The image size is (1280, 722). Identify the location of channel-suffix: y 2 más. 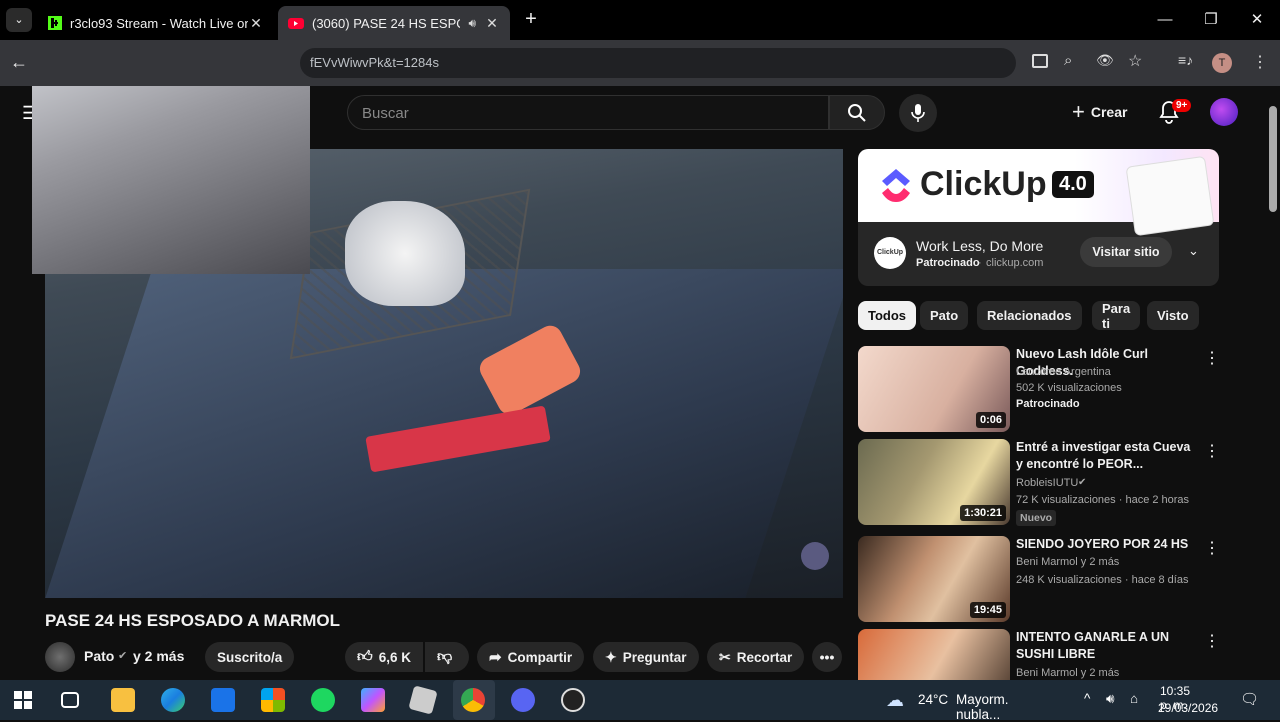
(158, 656).